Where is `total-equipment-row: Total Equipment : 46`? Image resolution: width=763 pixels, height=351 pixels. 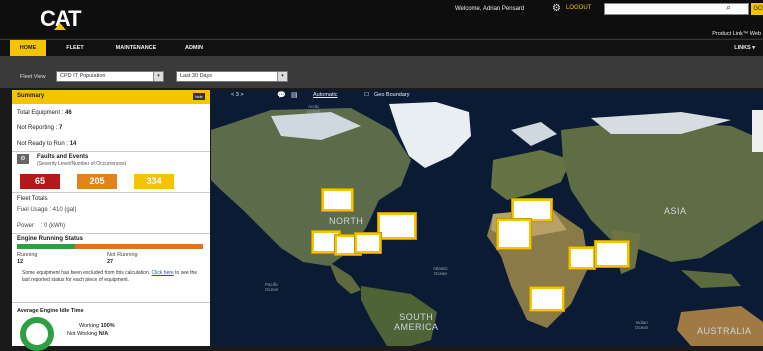 total-equipment-row: Total Equipment : 46 is located at coordinates (44, 113).